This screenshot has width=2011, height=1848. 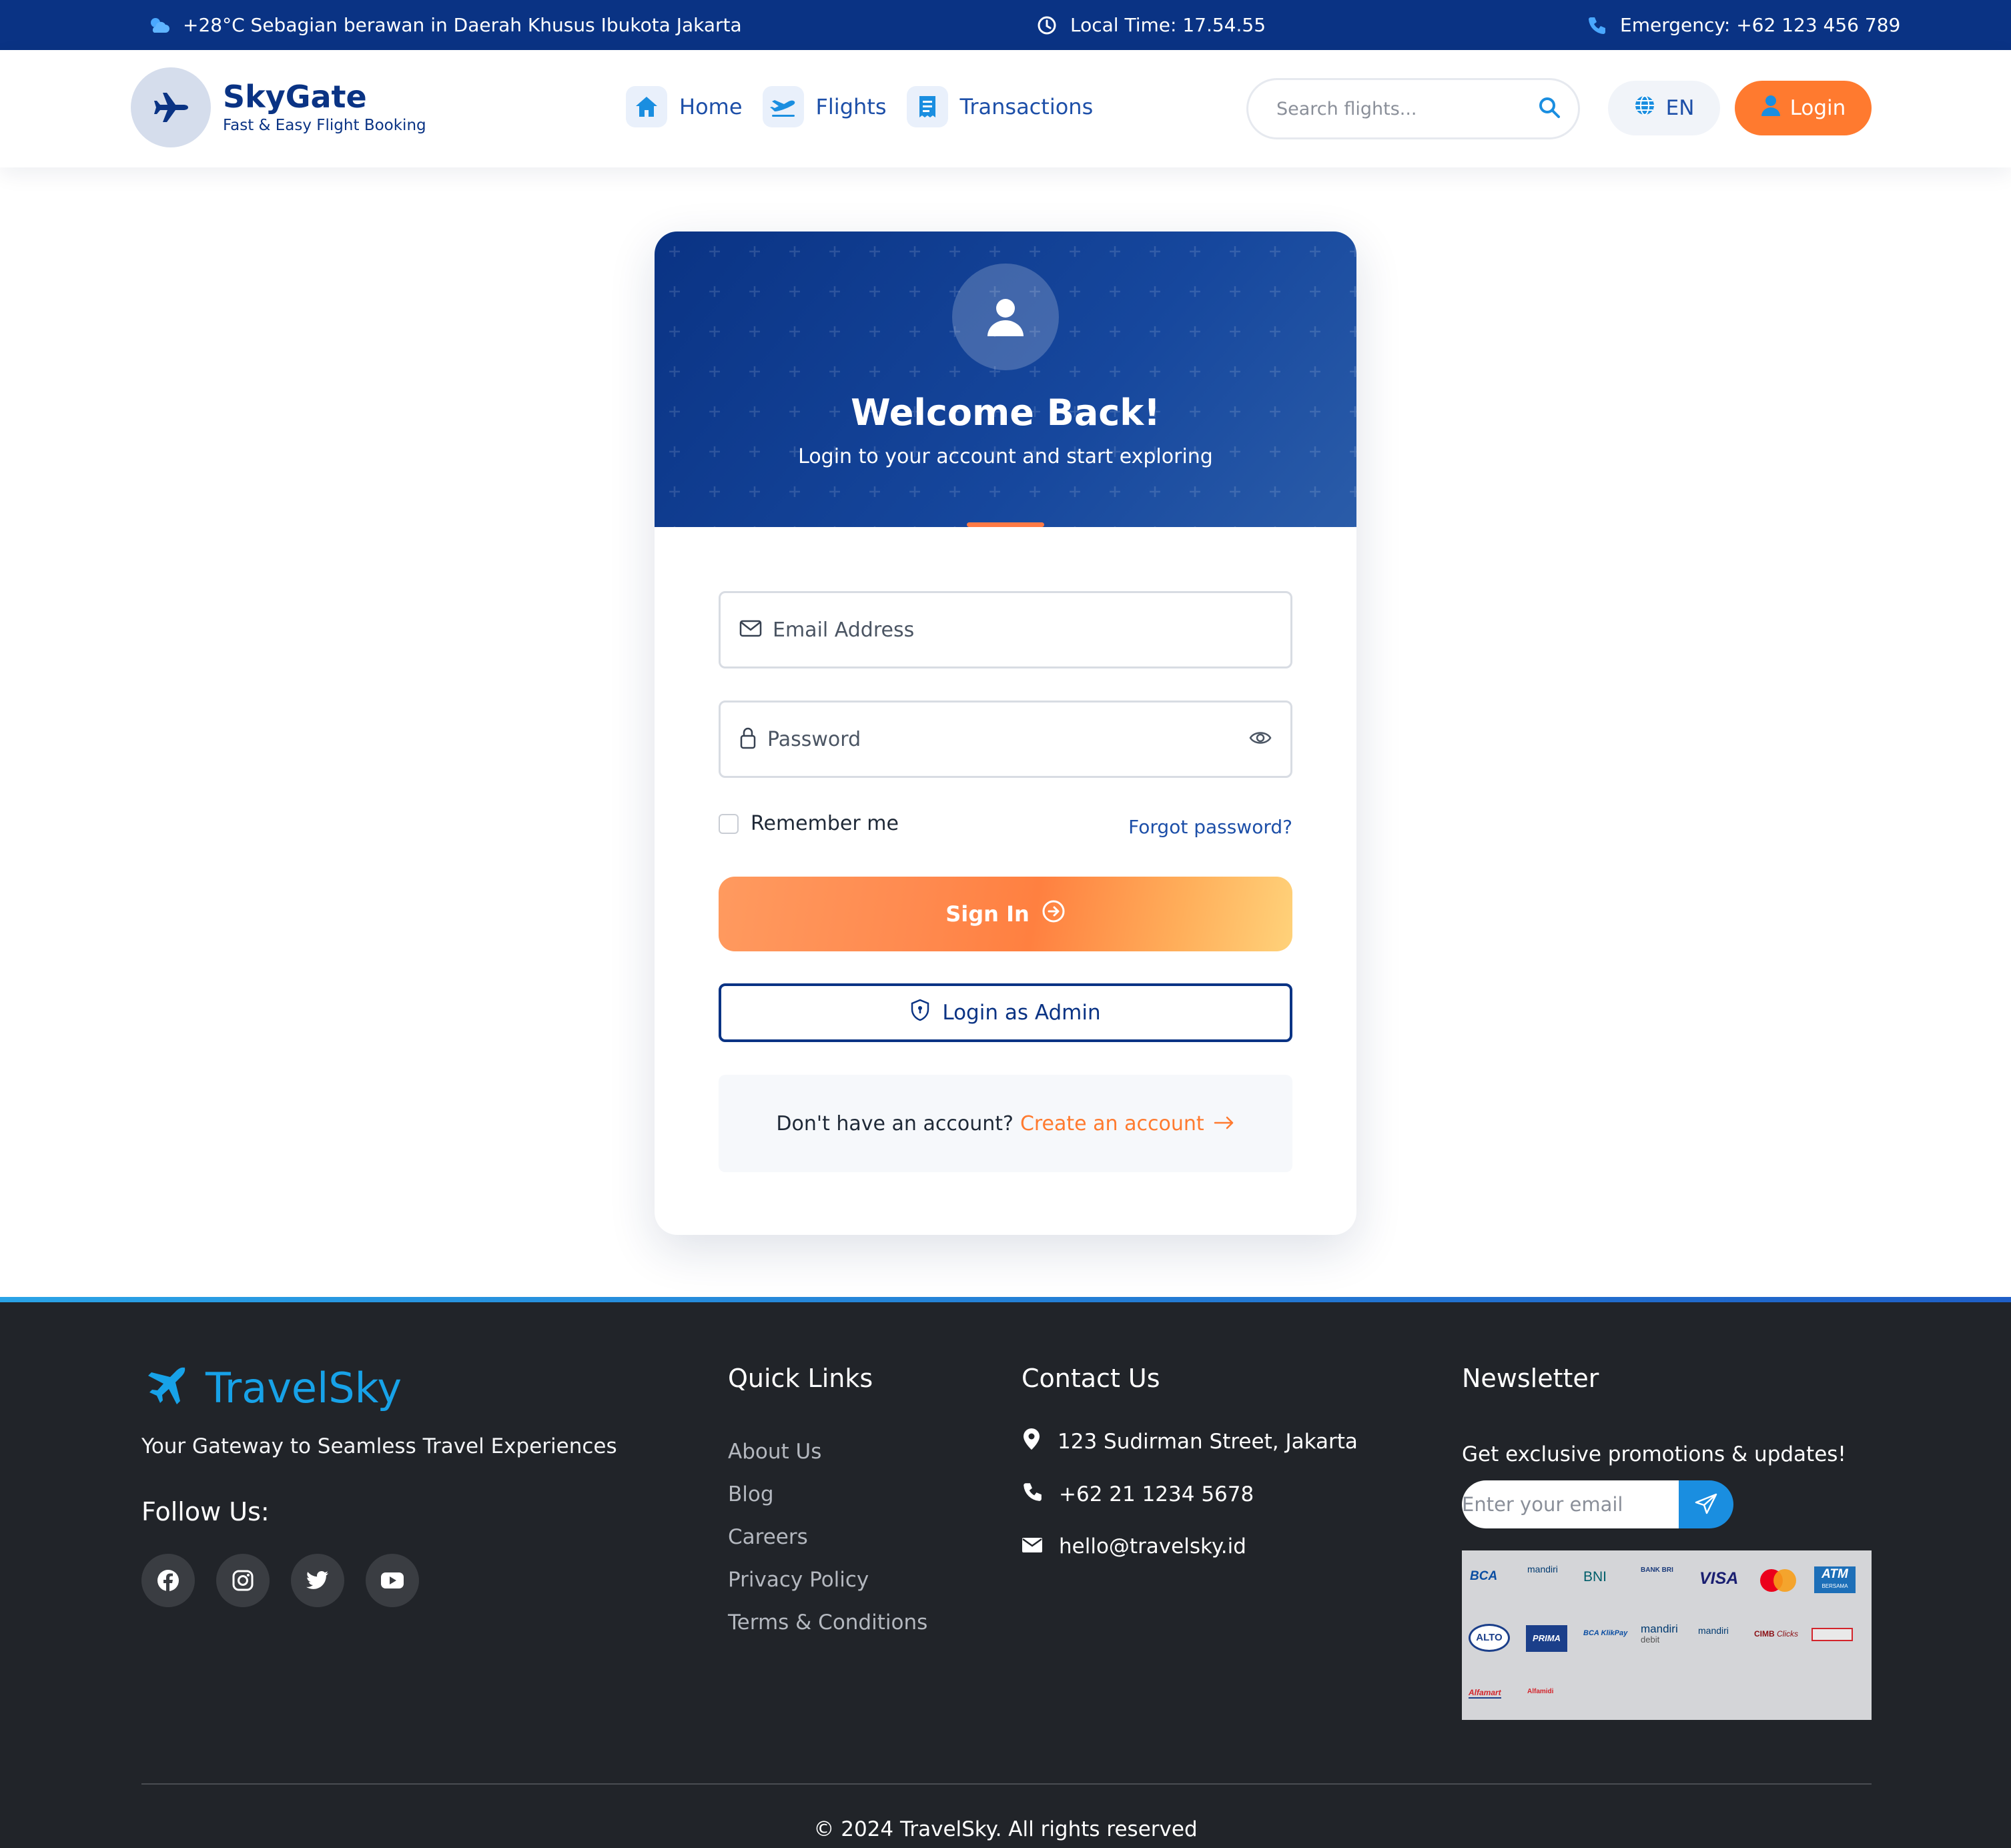 What do you see at coordinates (827, 1452) in the screenshot?
I see `link-about-us: About Us` at bounding box center [827, 1452].